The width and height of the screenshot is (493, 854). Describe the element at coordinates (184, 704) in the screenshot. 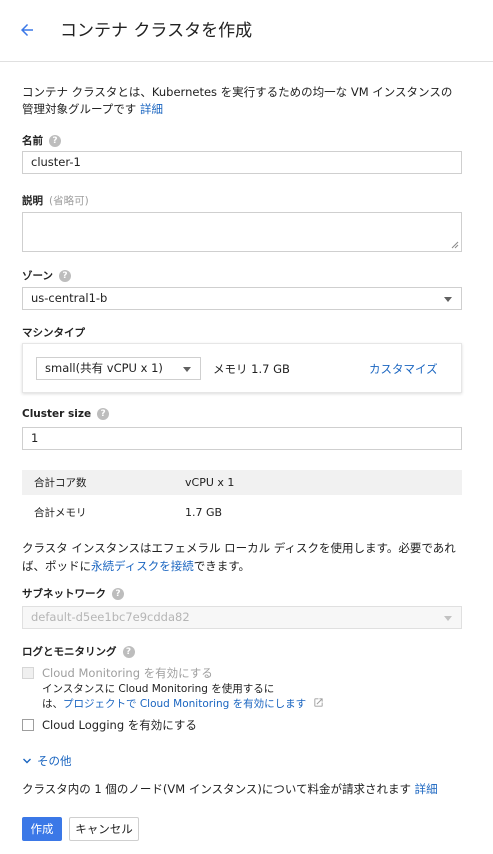

I see `enable-monitoring-link: プロジェクトで Cloud Monitoring を有効にします` at that location.